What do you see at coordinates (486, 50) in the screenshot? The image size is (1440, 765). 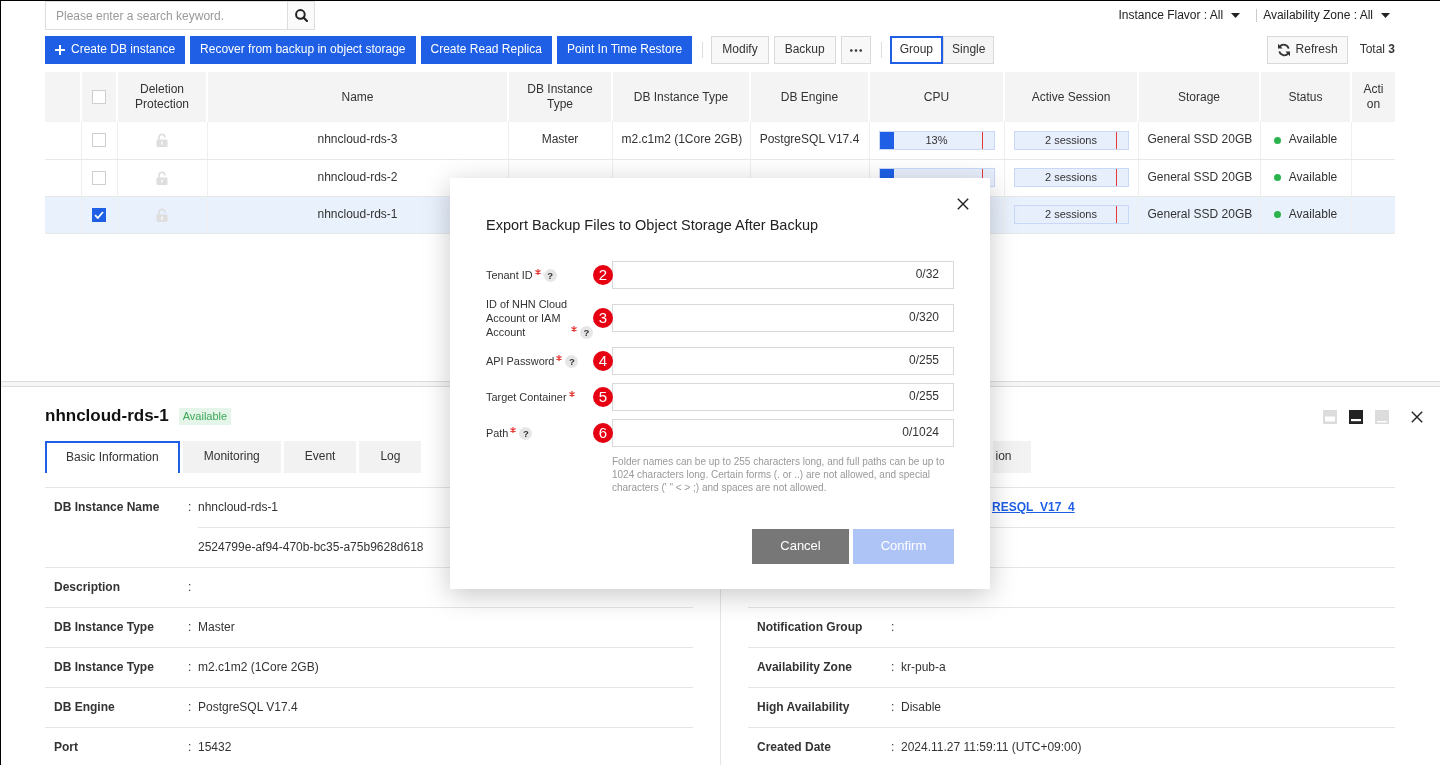 I see `action-button: Create Read Replica` at bounding box center [486, 50].